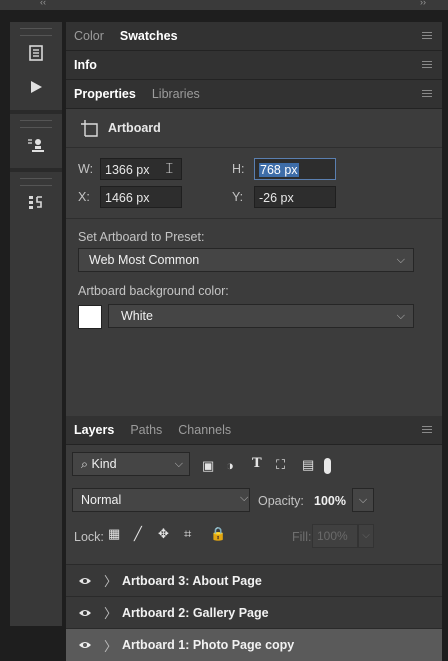 The width and height of the screenshot is (448, 661). Describe the element at coordinates (89, 36) in the screenshot. I see `tab-color: Color` at that location.